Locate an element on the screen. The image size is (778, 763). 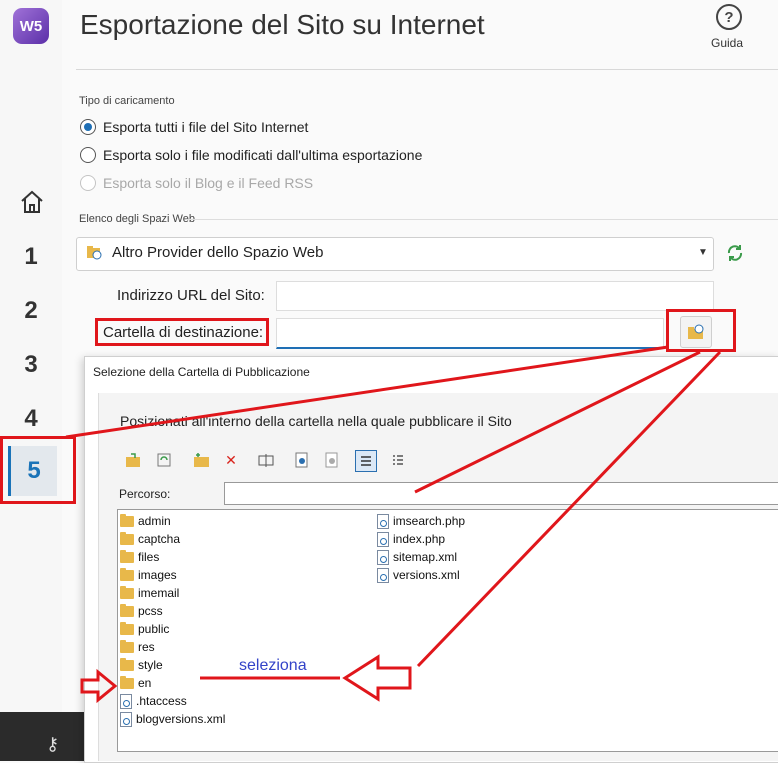
annotation-left-arrow is located at coordinates (377, 678).